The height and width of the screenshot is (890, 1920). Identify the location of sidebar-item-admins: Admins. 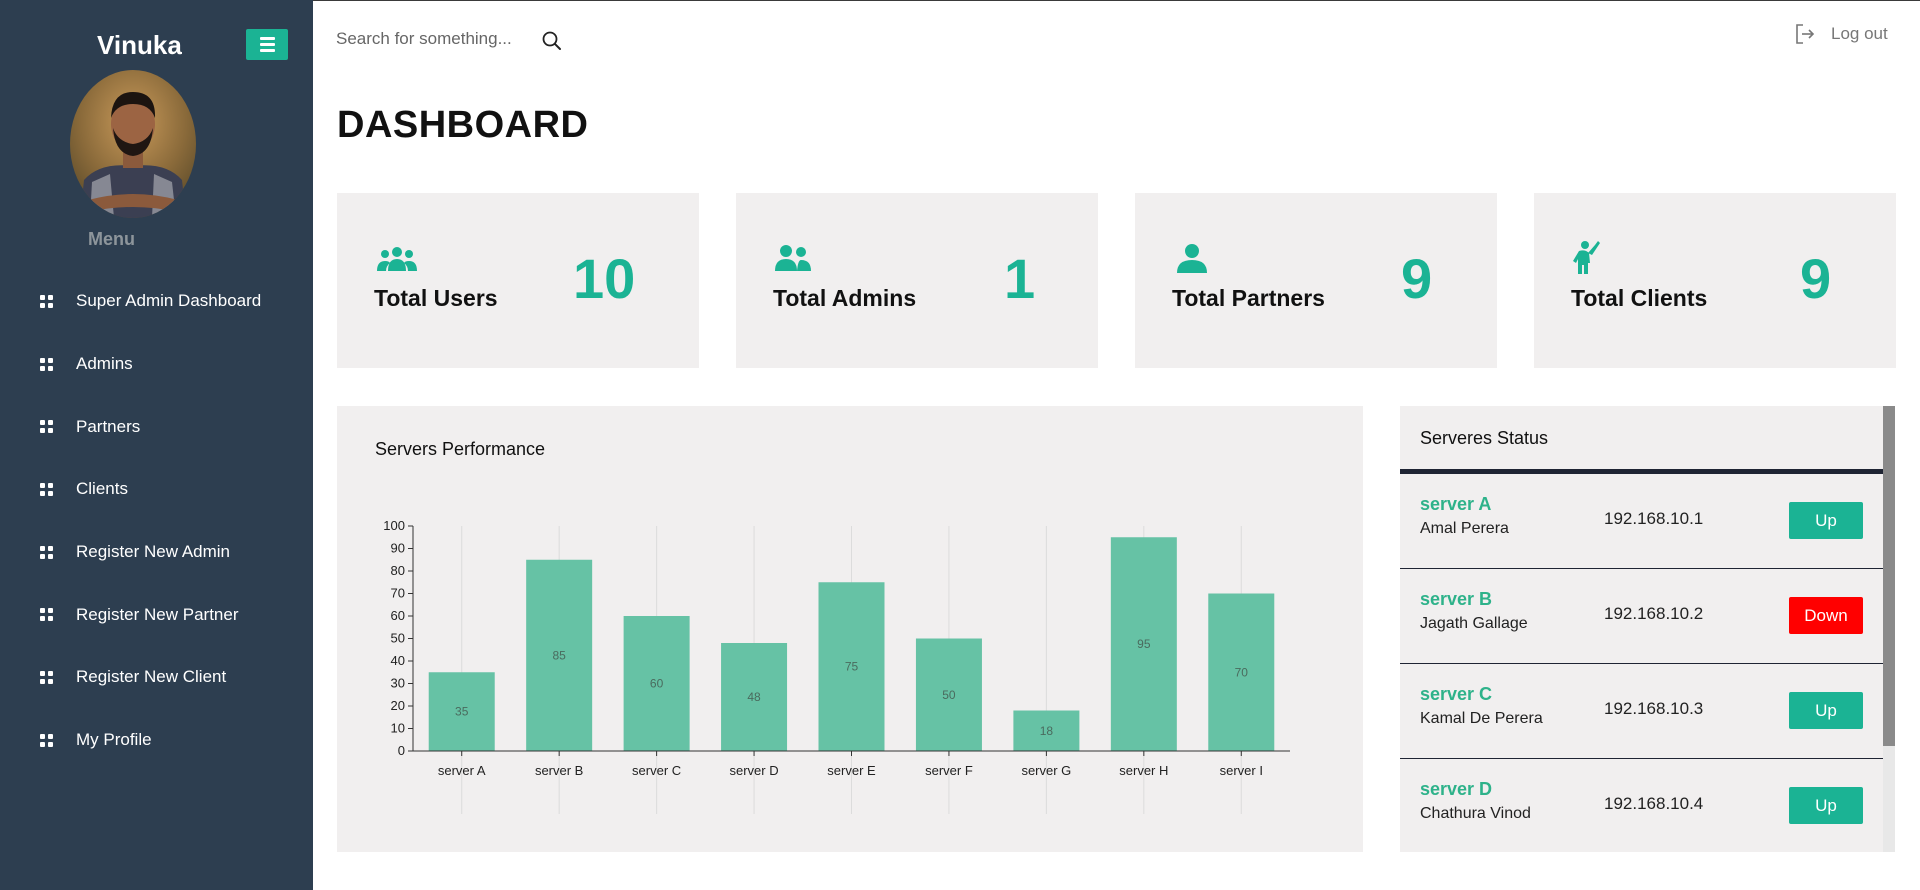
(156, 364).